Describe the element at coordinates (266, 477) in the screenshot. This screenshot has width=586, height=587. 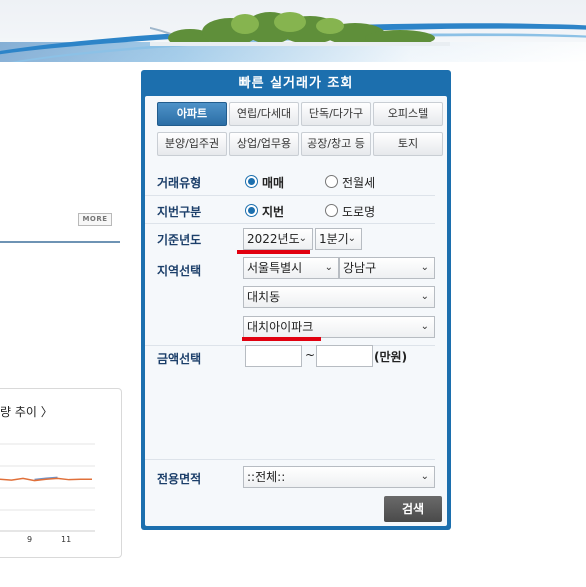
I see `area-select-value: ::전체::` at that location.